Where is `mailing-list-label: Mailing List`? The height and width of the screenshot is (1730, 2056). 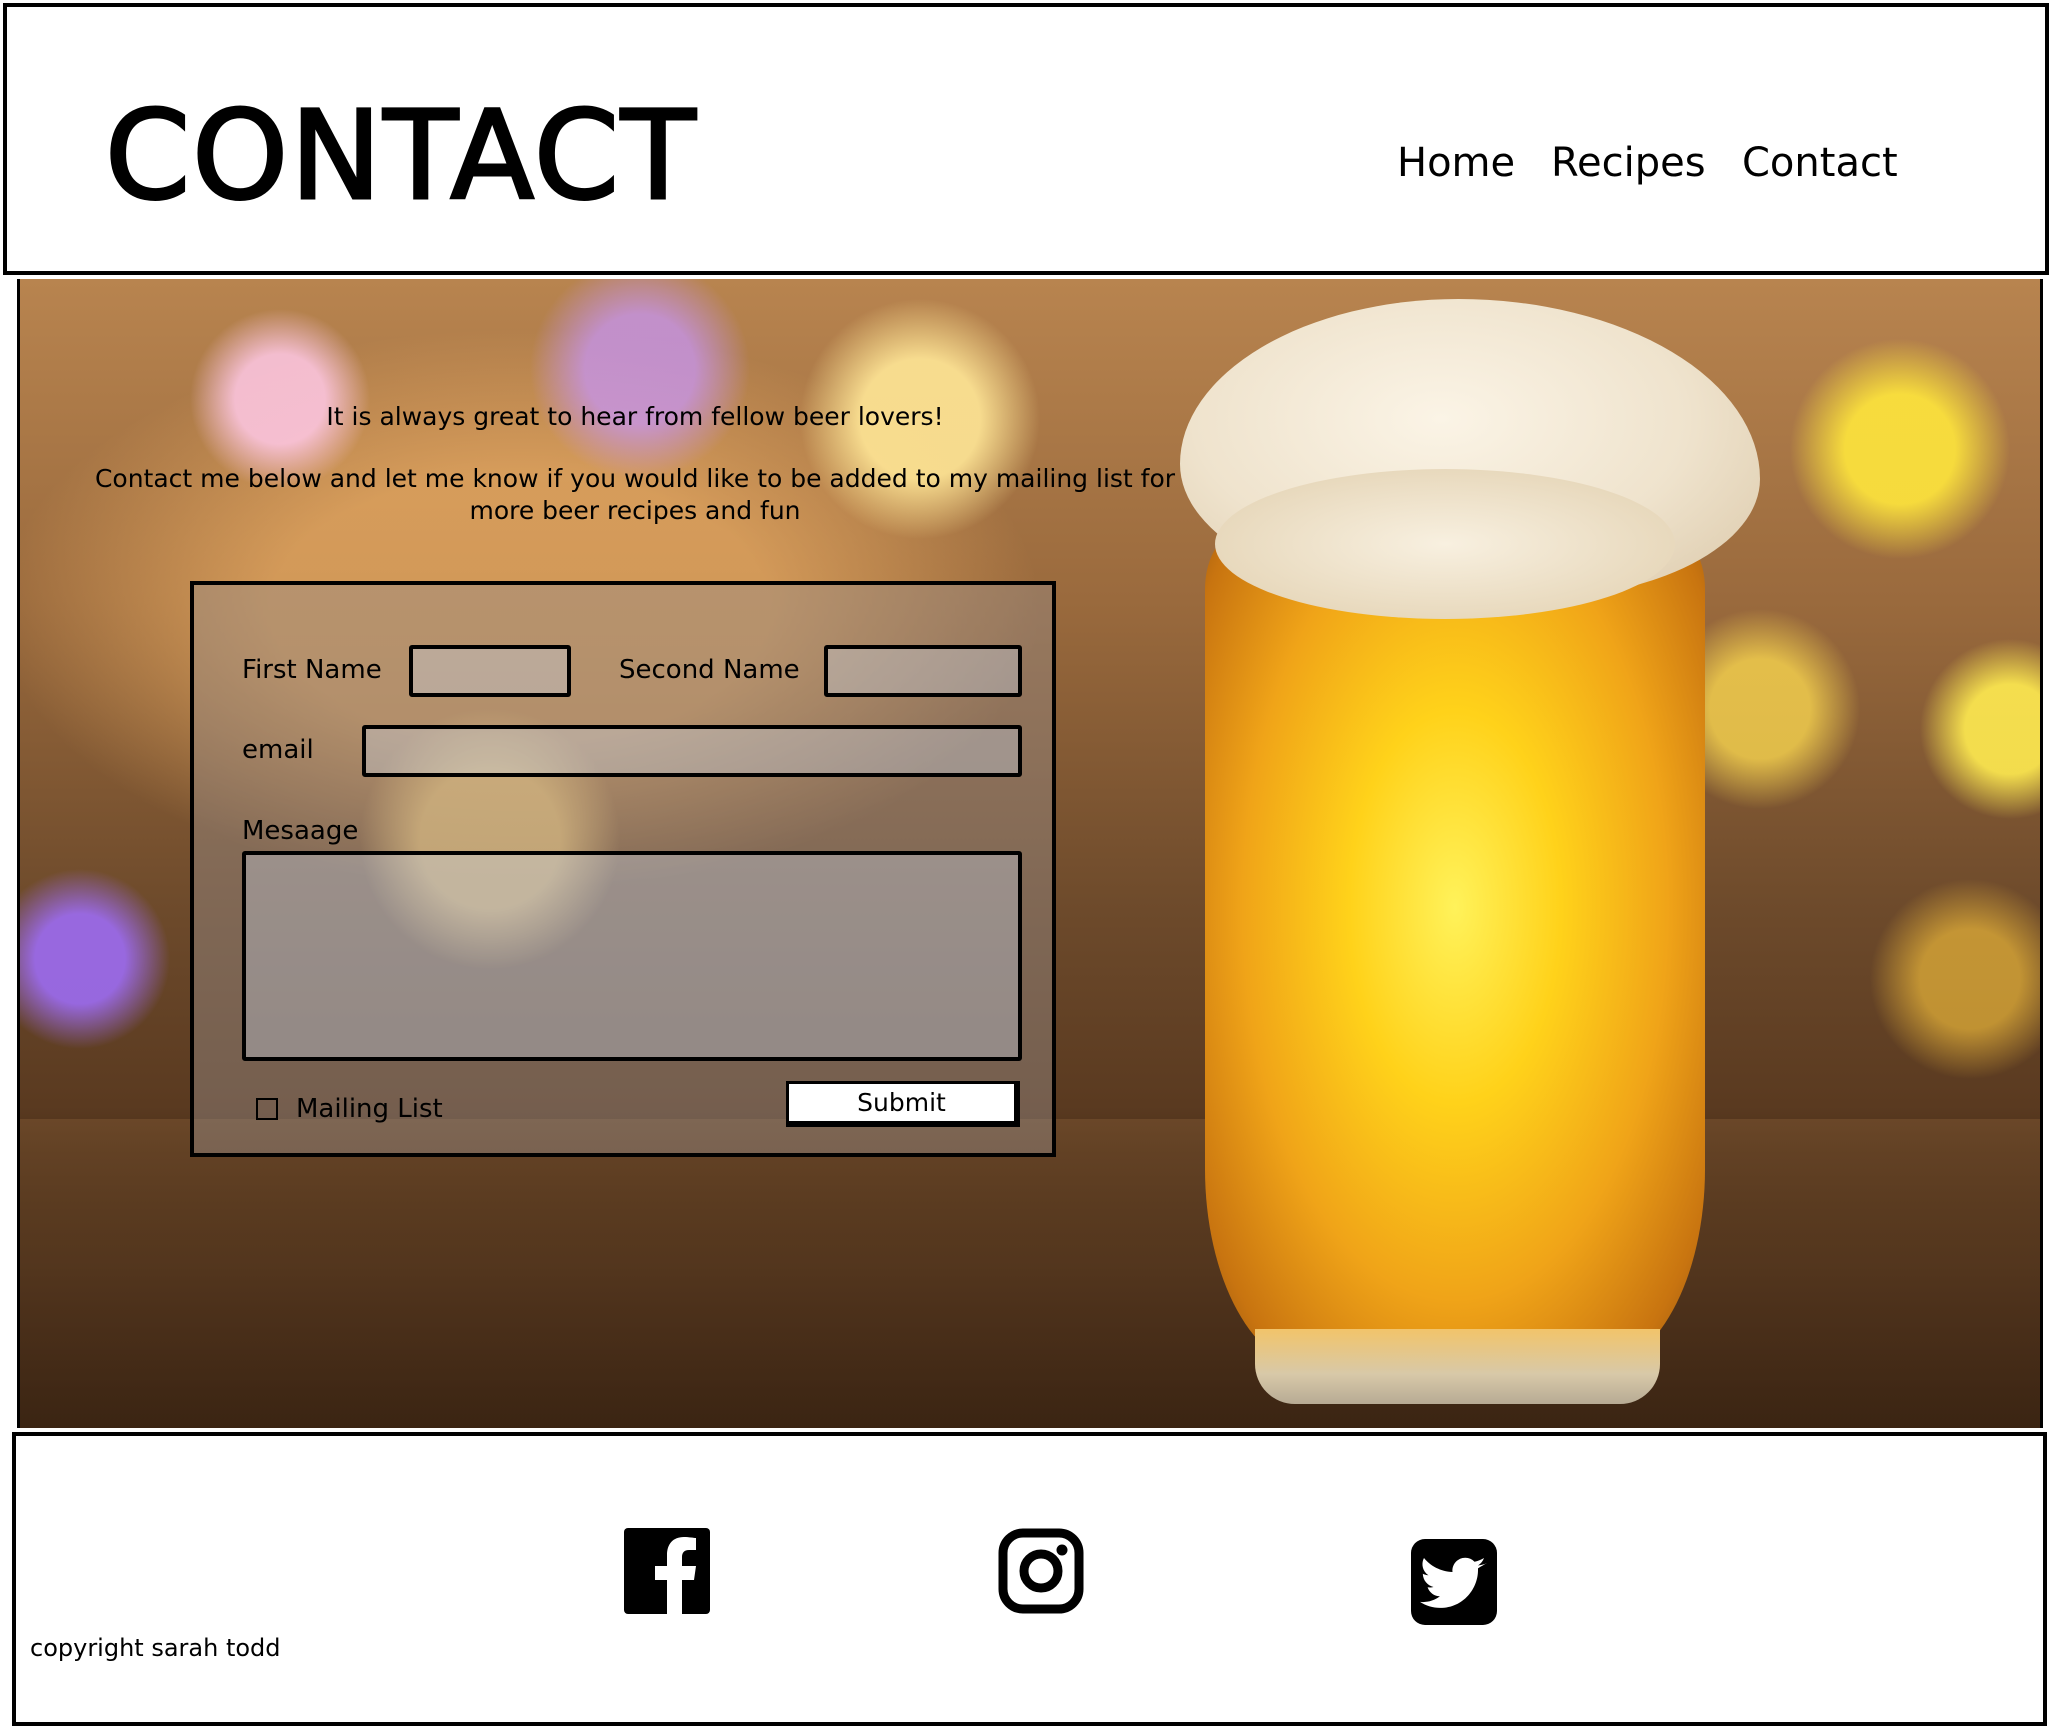
mailing-list-label: Mailing List is located at coordinates (369, 1109).